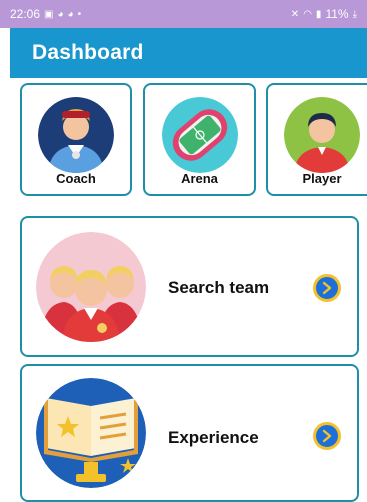 This screenshot has height=502, width=367. Describe the element at coordinates (76, 178) in the screenshot. I see `category-label: Coach` at that location.